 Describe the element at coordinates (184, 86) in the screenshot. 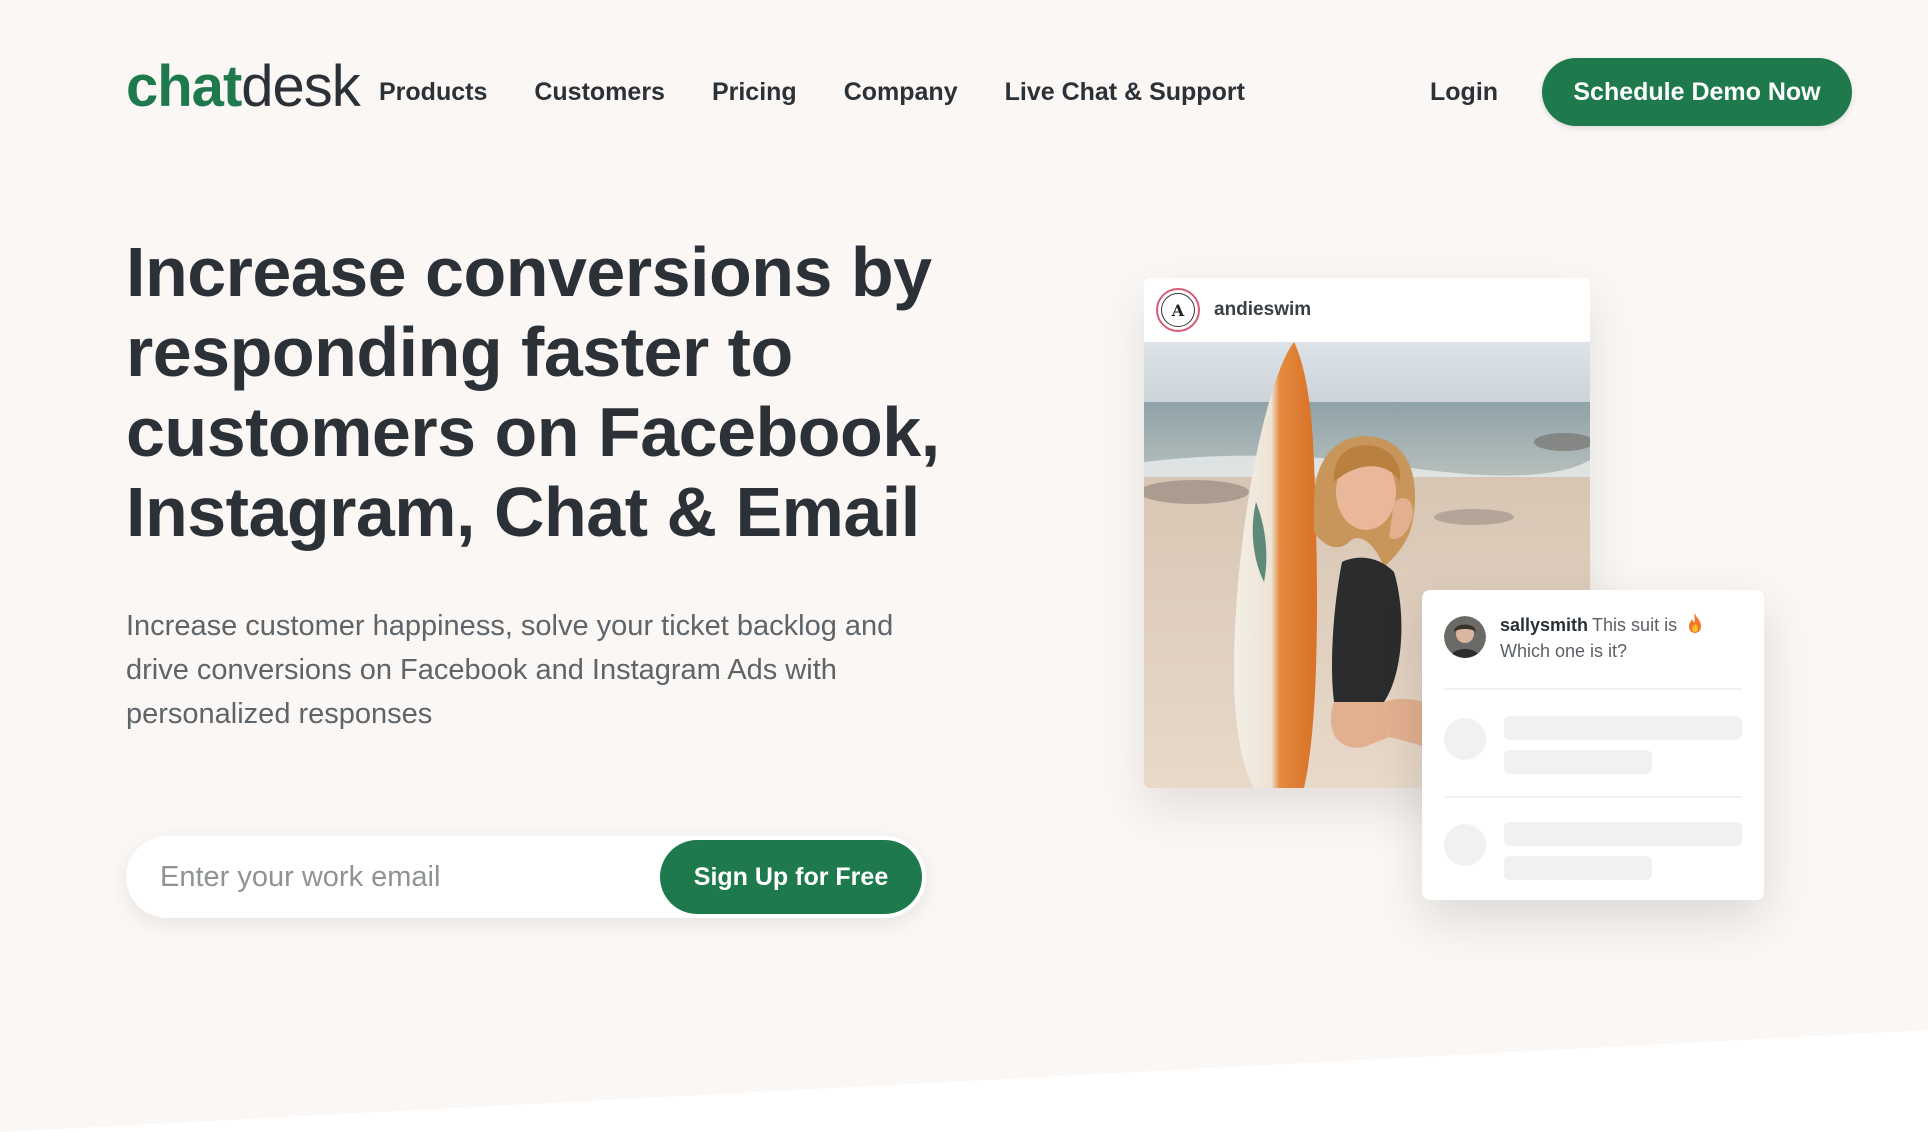

I see `logo-text-chat: chat` at that location.